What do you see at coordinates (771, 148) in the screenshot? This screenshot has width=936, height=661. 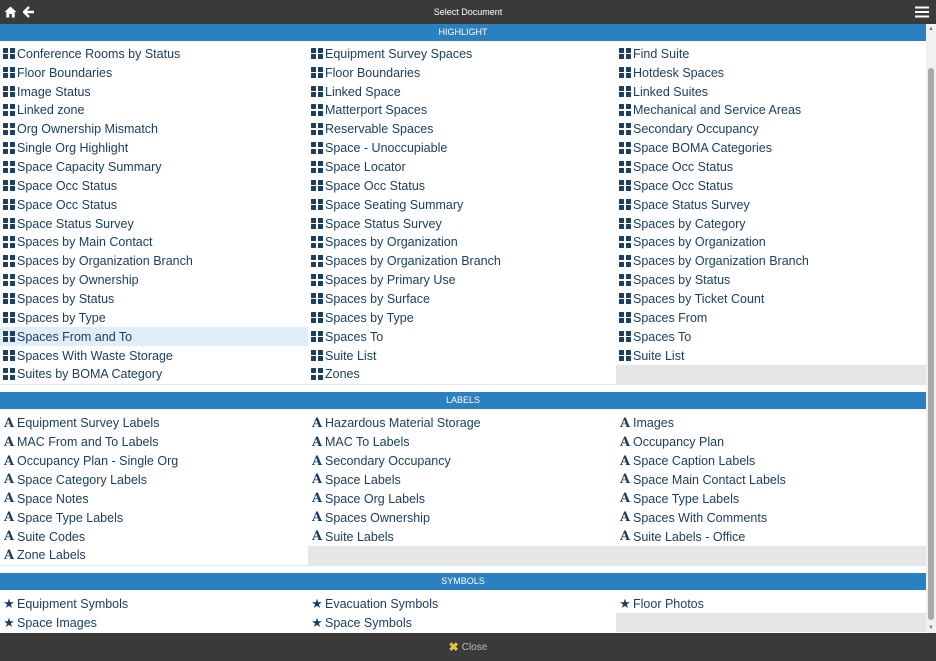 I see `document-item: Space BOMA Categories` at bounding box center [771, 148].